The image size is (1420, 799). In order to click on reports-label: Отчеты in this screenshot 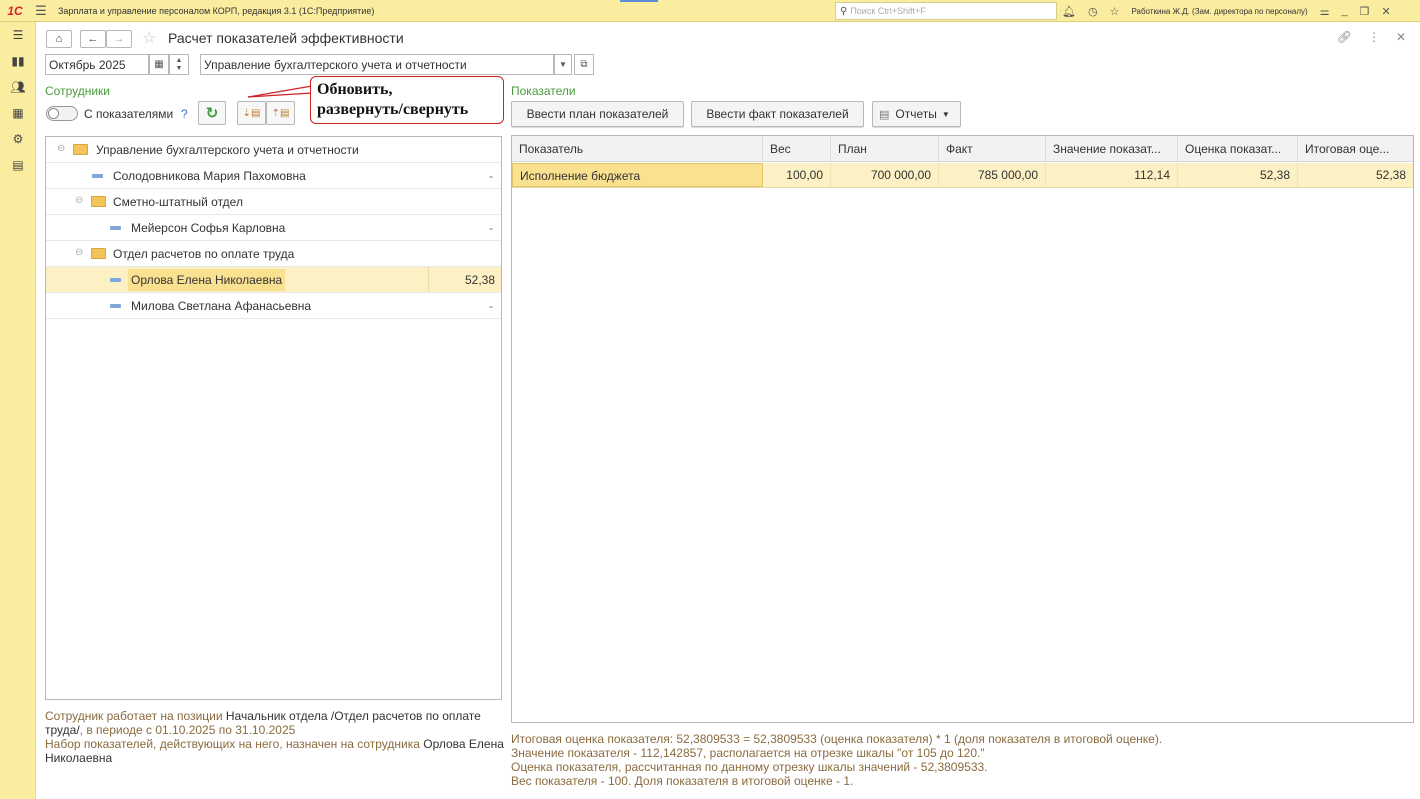, I will do `click(916, 114)`.